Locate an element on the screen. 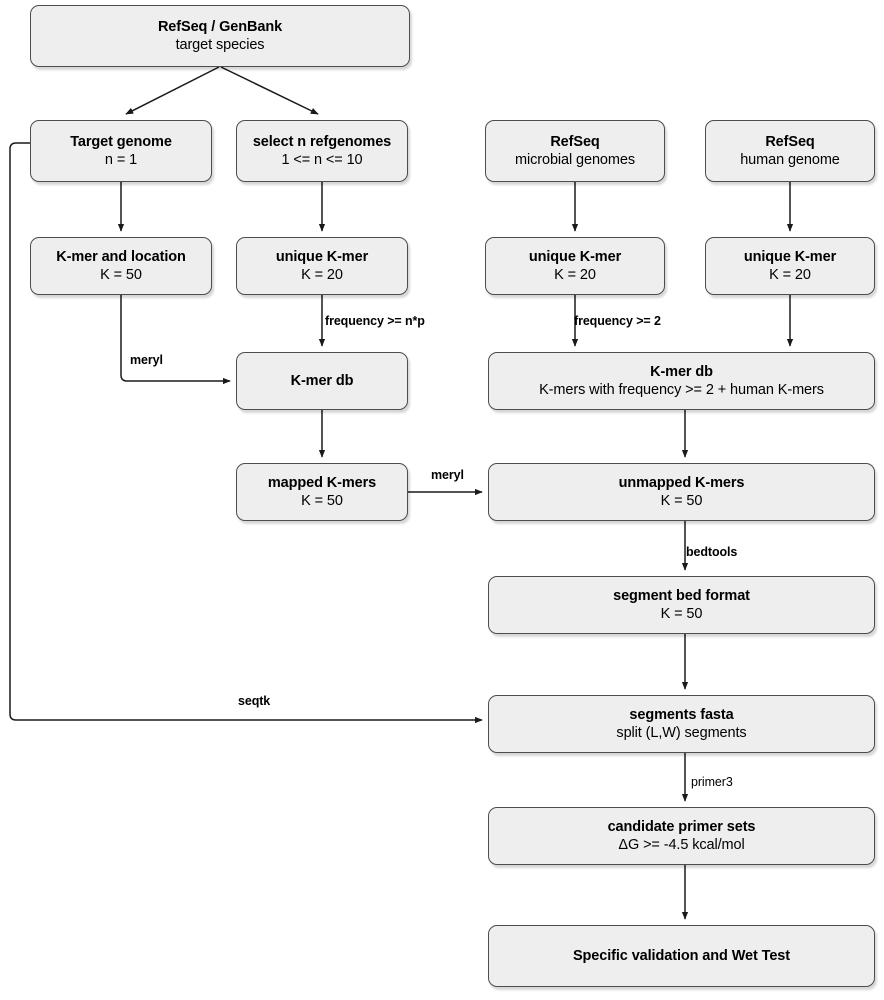  edge-label-seqtk: seqtk is located at coordinates (254, 701).